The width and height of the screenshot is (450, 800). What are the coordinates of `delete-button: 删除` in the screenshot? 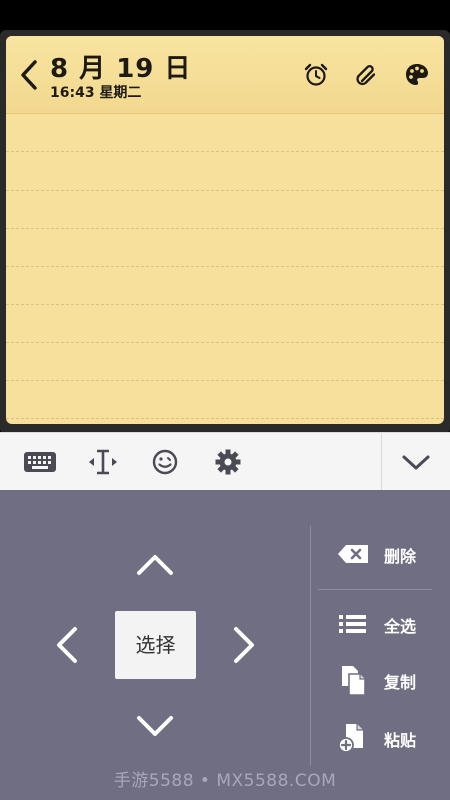 It's located at (385, 554).